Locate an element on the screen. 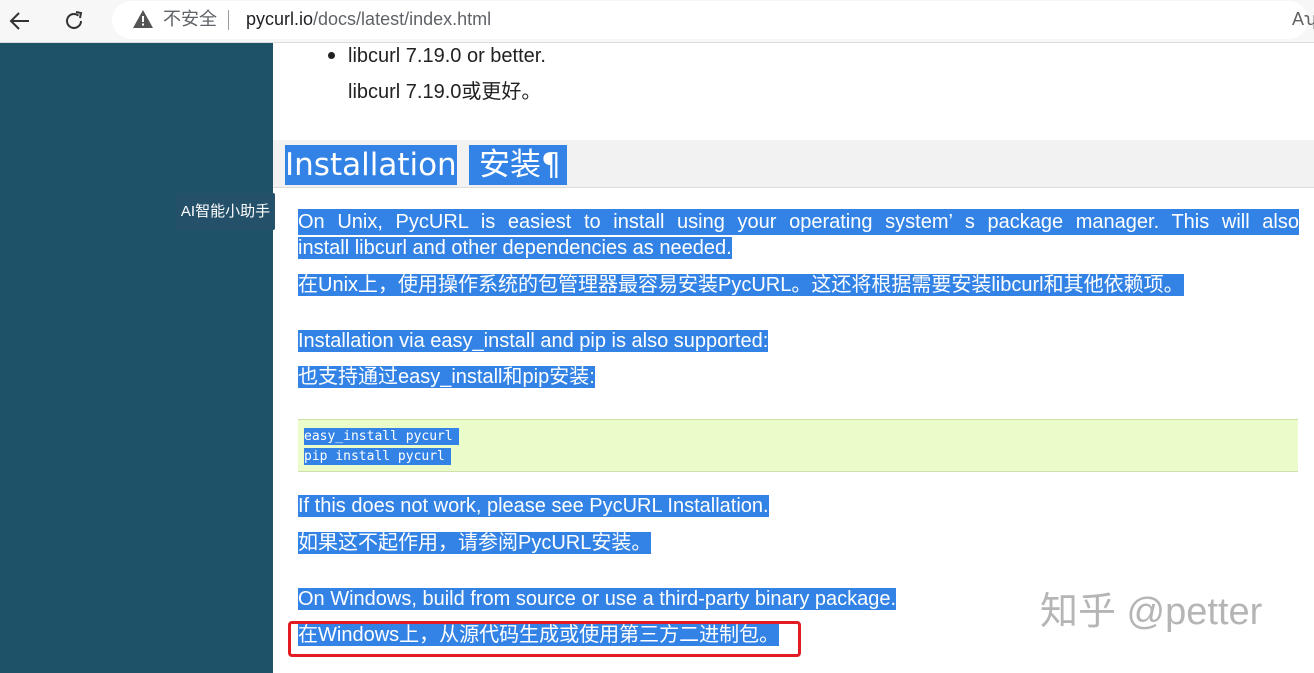 The image size is (1314, 673). back-button is located at coordinates (20, 21).